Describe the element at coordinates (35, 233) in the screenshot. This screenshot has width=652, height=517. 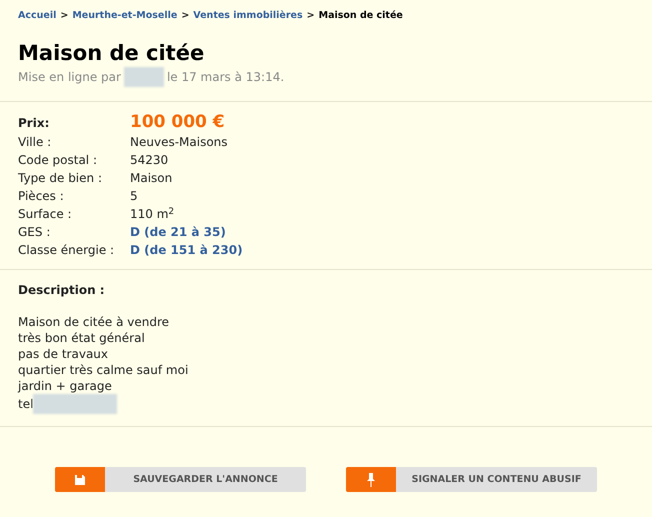
I see `detail-label: GES :` at that location.